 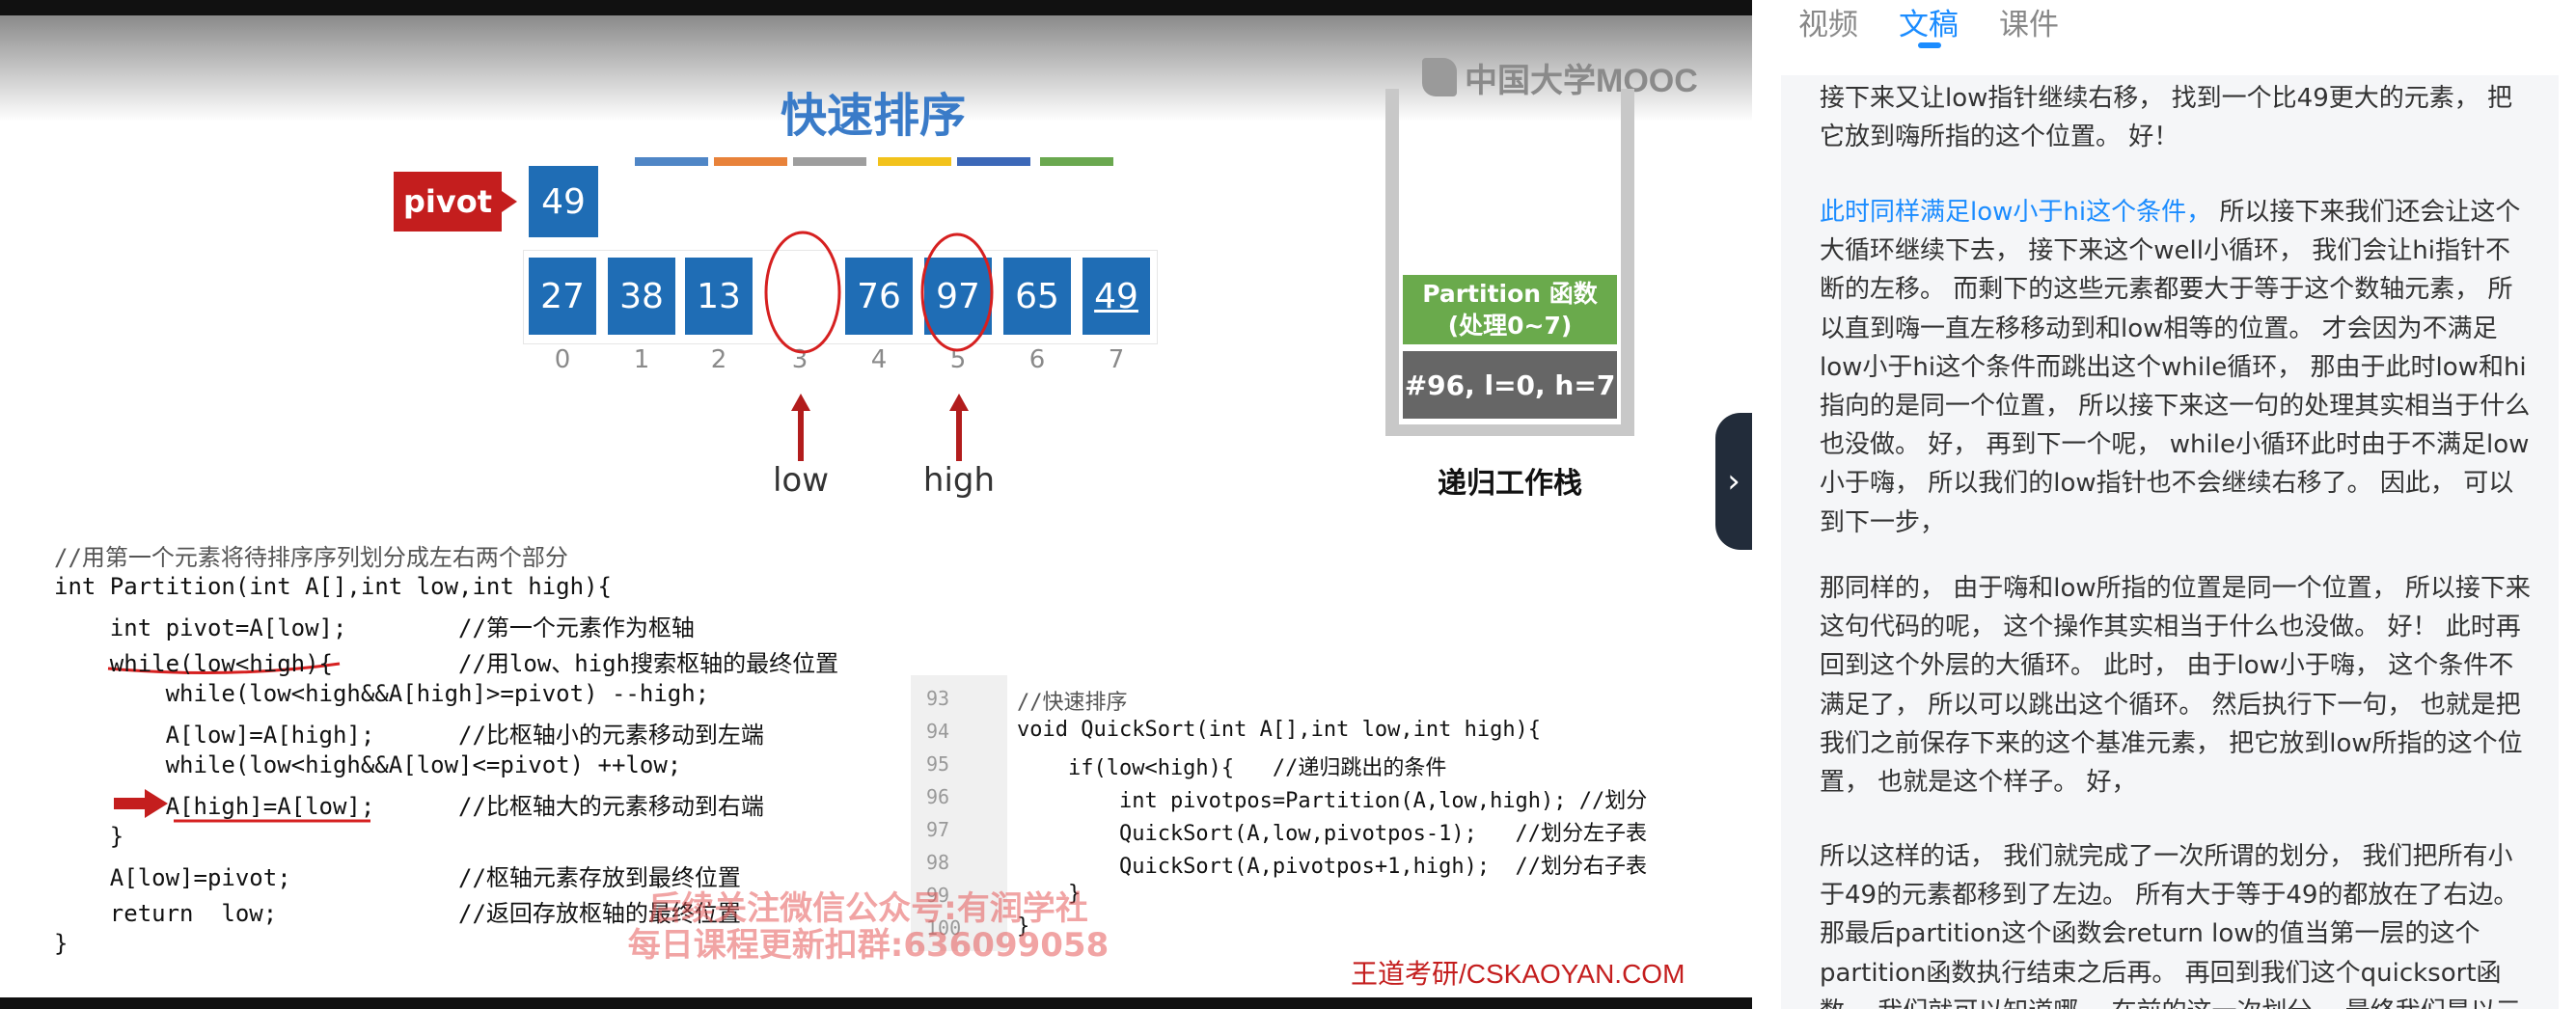 What do you see at coordinates (876, 1003) in the screenshot?
I see `video-bottom-band` at bounding box center [876, 1003].